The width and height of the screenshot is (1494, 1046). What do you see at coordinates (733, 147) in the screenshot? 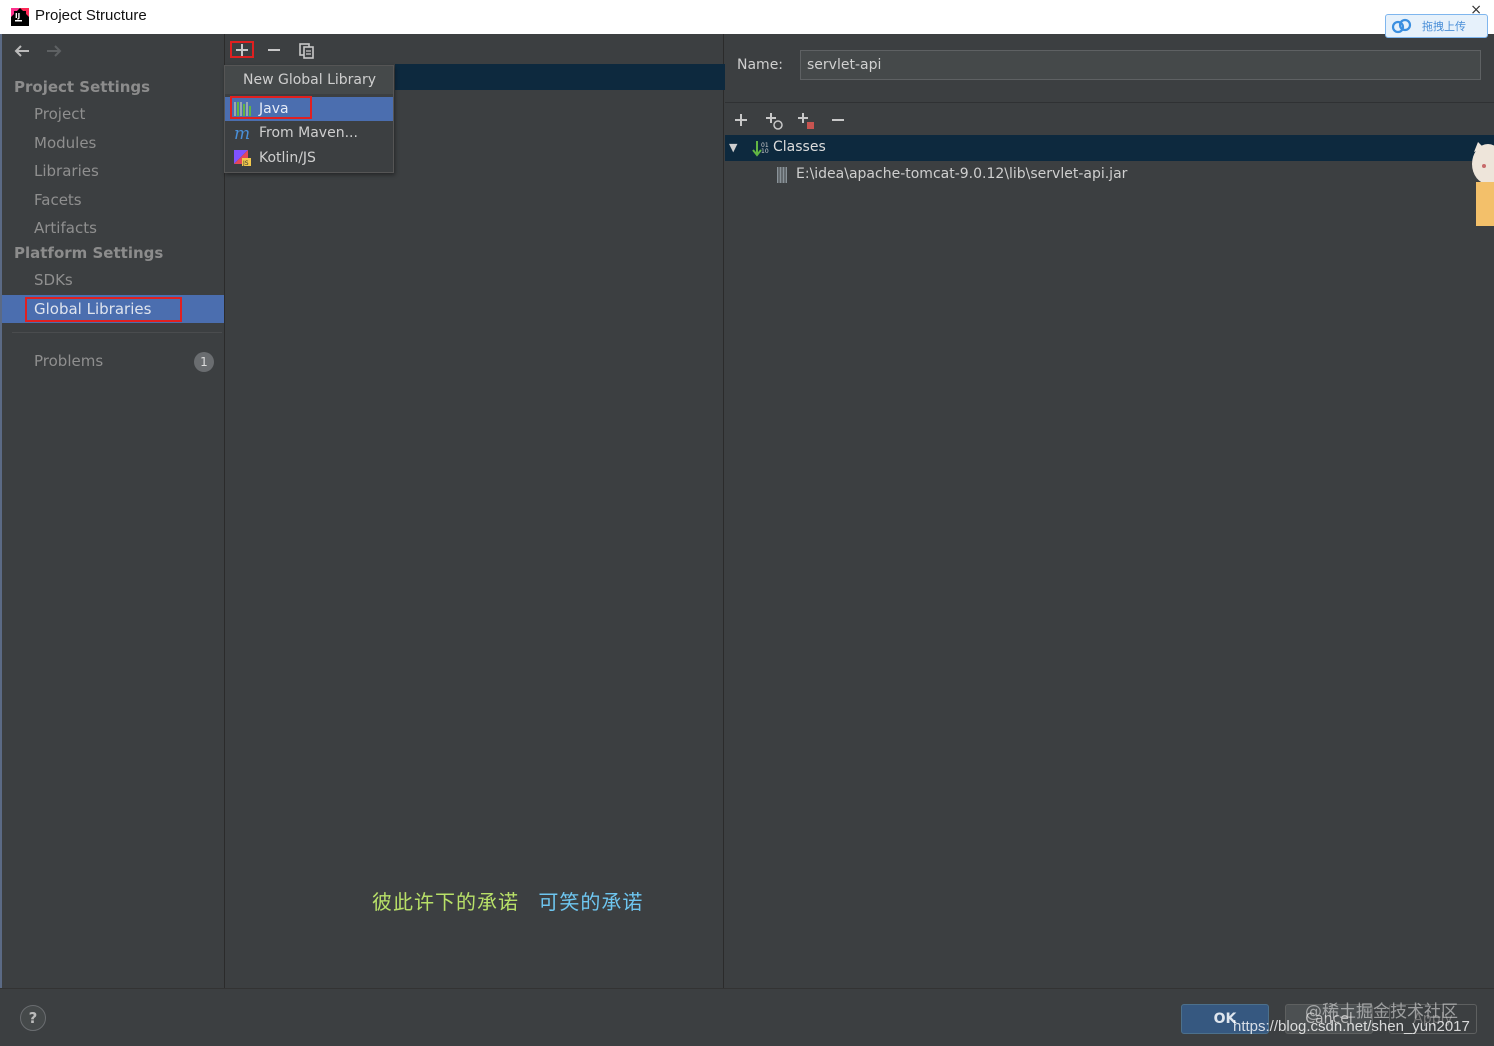
I see `expand-triangle-icon: ▼` at bounding box center [733, 147].